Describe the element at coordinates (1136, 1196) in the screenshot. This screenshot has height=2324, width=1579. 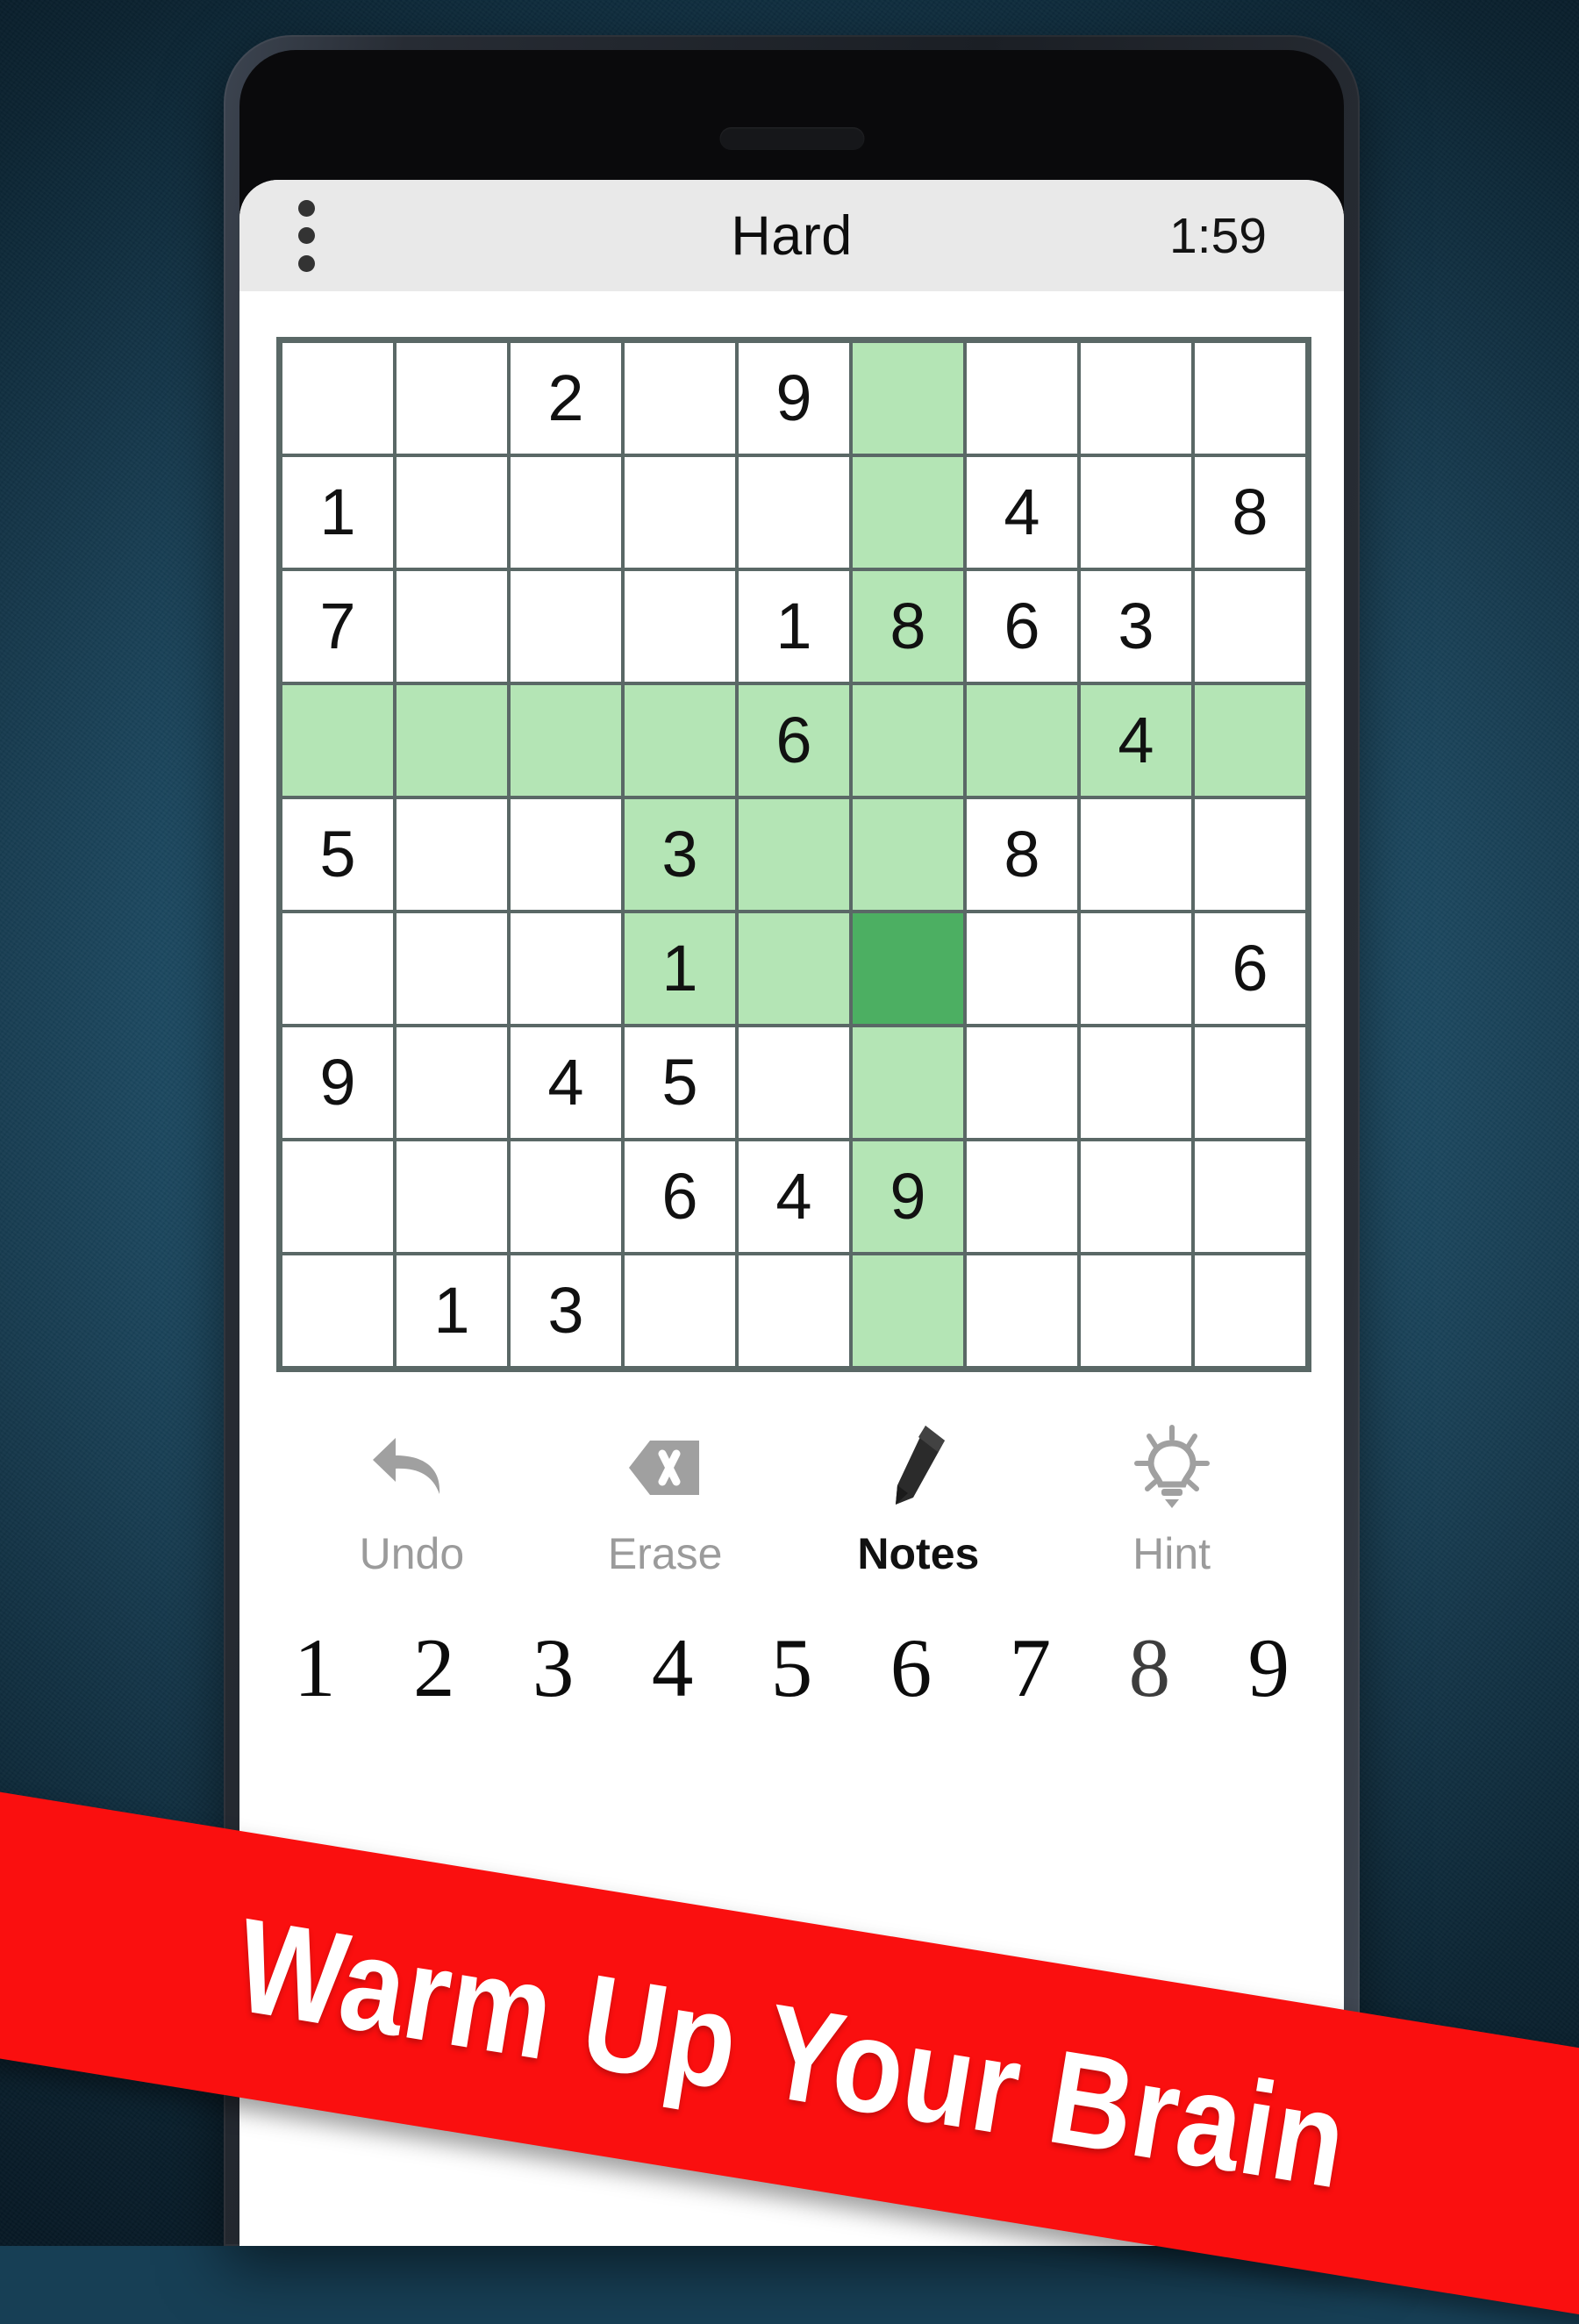
I see `sudoku-cell-r8c8` at that location.